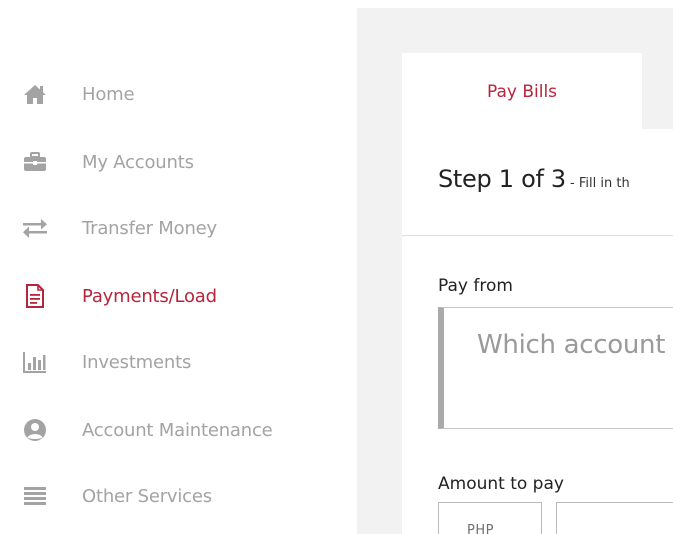 The width and height of the screenshot is (673, 534). I want to click on sidebar-item-payments-load: Payments/Load, so click(182, 296).